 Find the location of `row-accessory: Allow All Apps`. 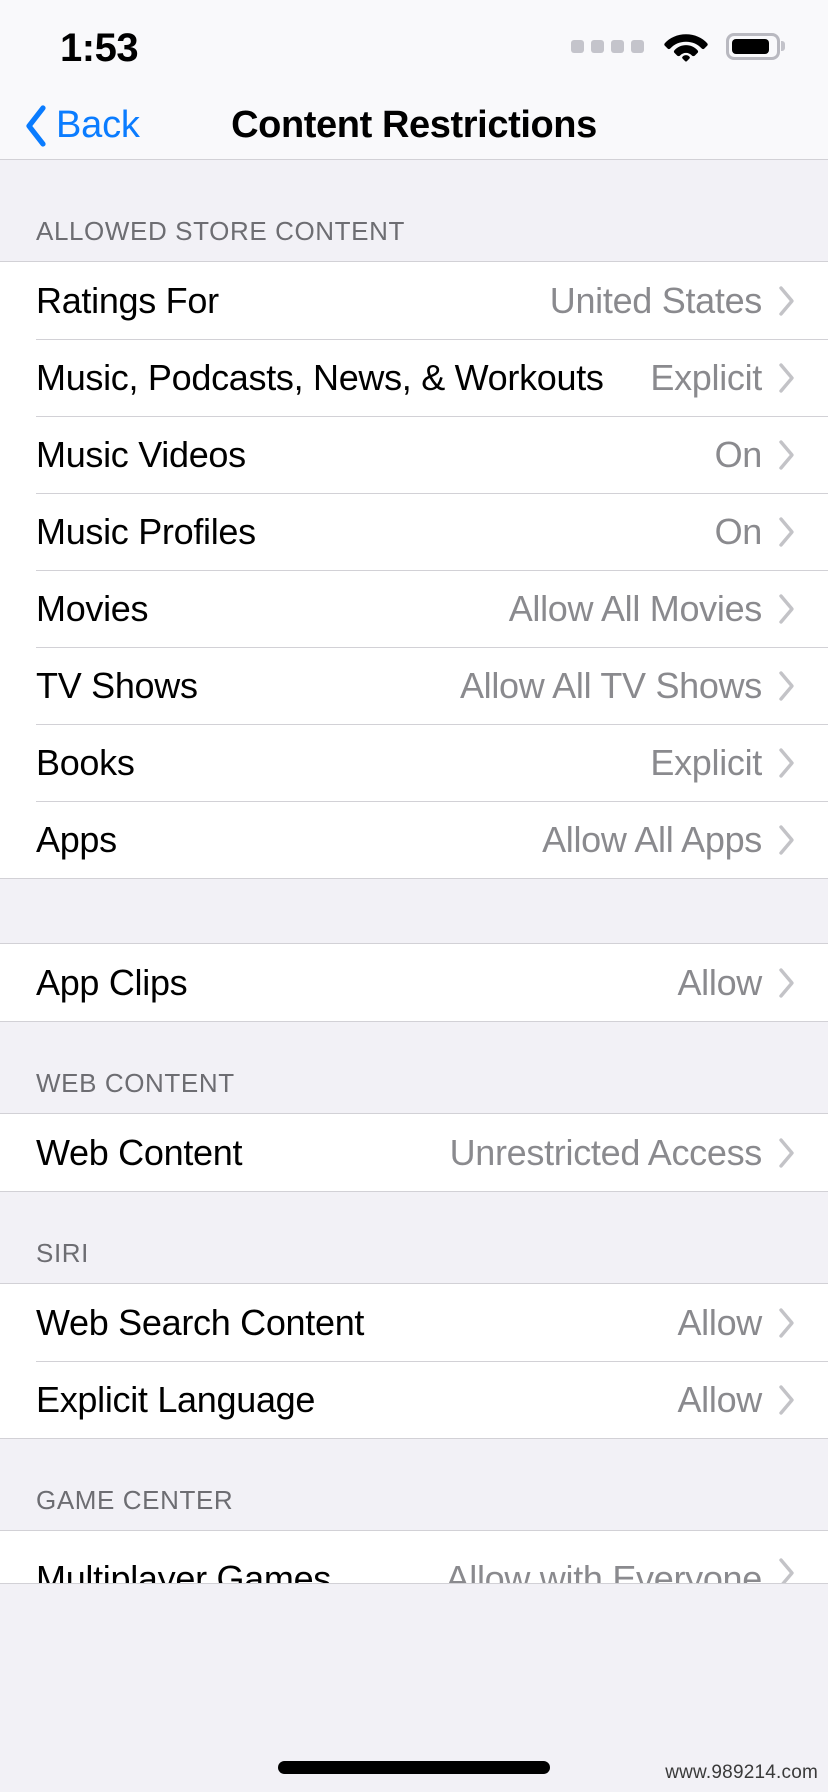

row-accessory: Allow All Apps is located at coordinates (669, 840).